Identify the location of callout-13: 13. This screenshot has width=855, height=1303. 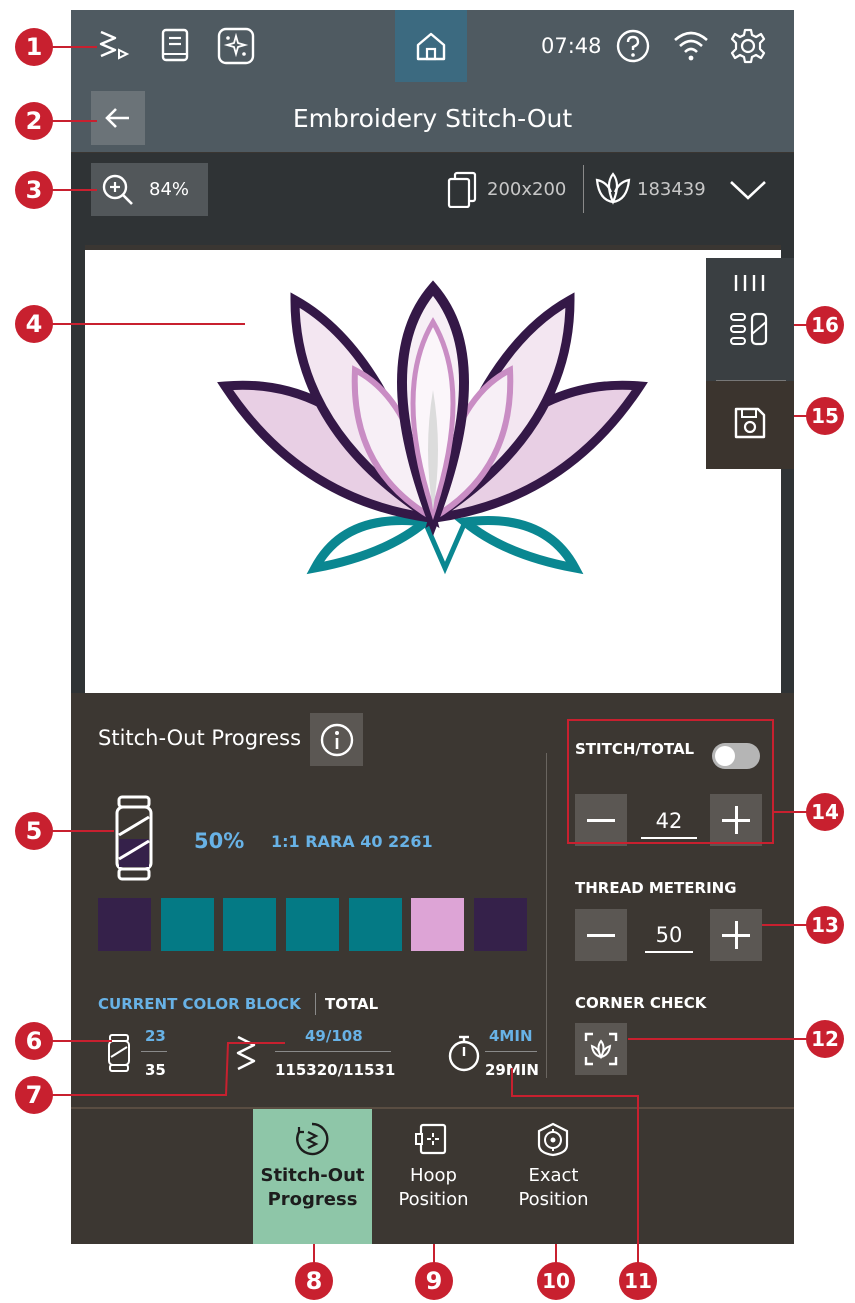
(825, 925).